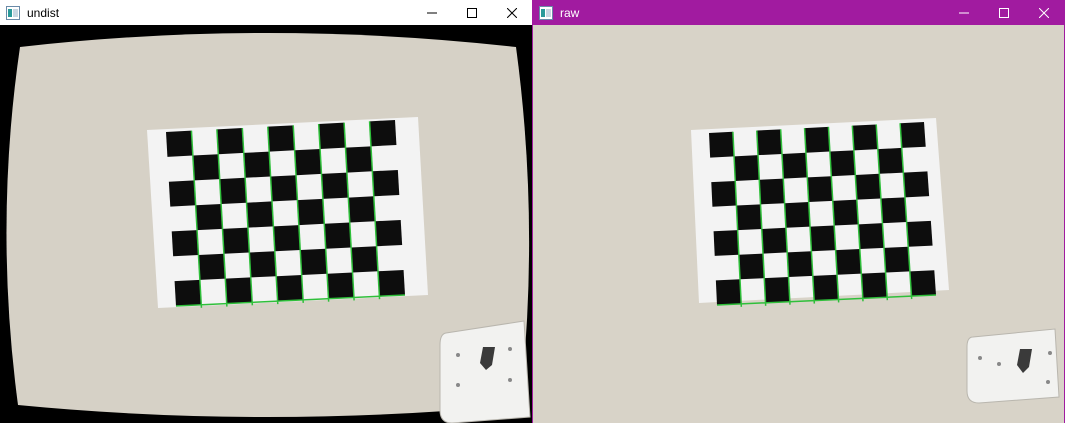 This screenshot has width=1065, height=423. What do you see at coordinates (798, 12) in the screenshot?
I see `title-bar: raw` at bounding box center [798, 12].